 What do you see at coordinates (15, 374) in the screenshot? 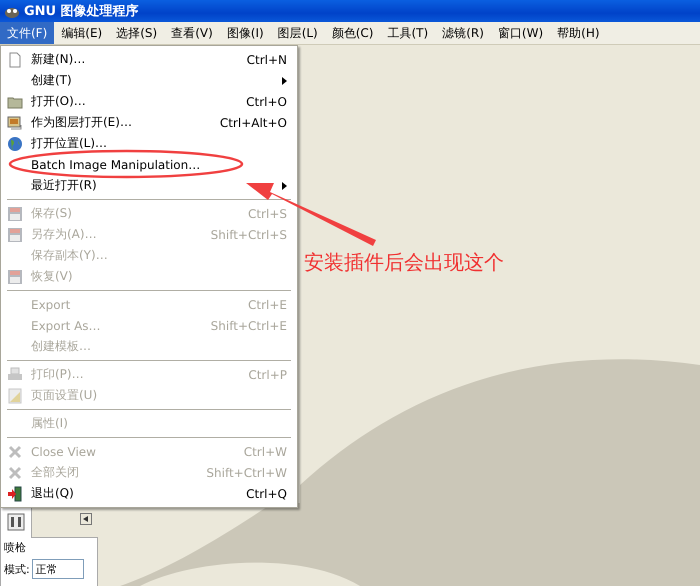
I see `printer-icon` at bounding box center [15, 374].